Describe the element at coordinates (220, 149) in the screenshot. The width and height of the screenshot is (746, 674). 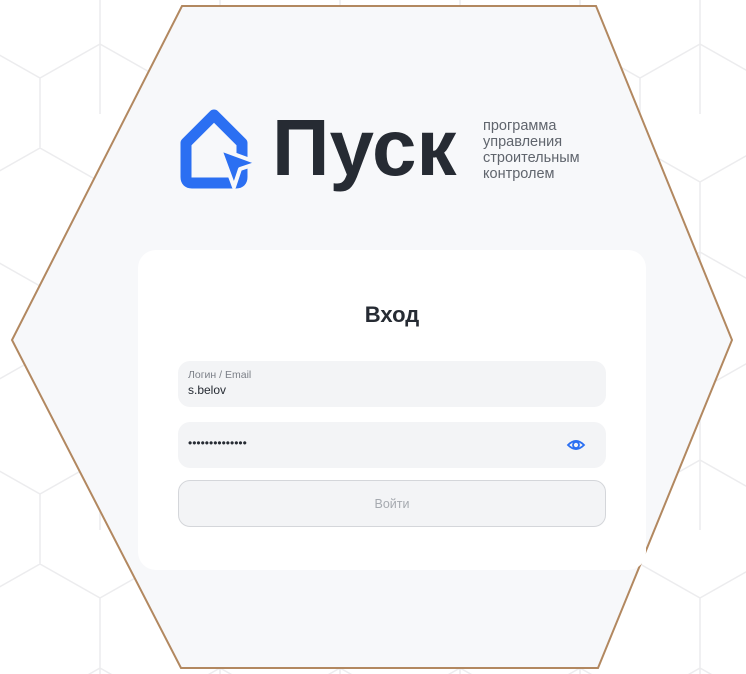
I see `house-cursor-icon` at that location.